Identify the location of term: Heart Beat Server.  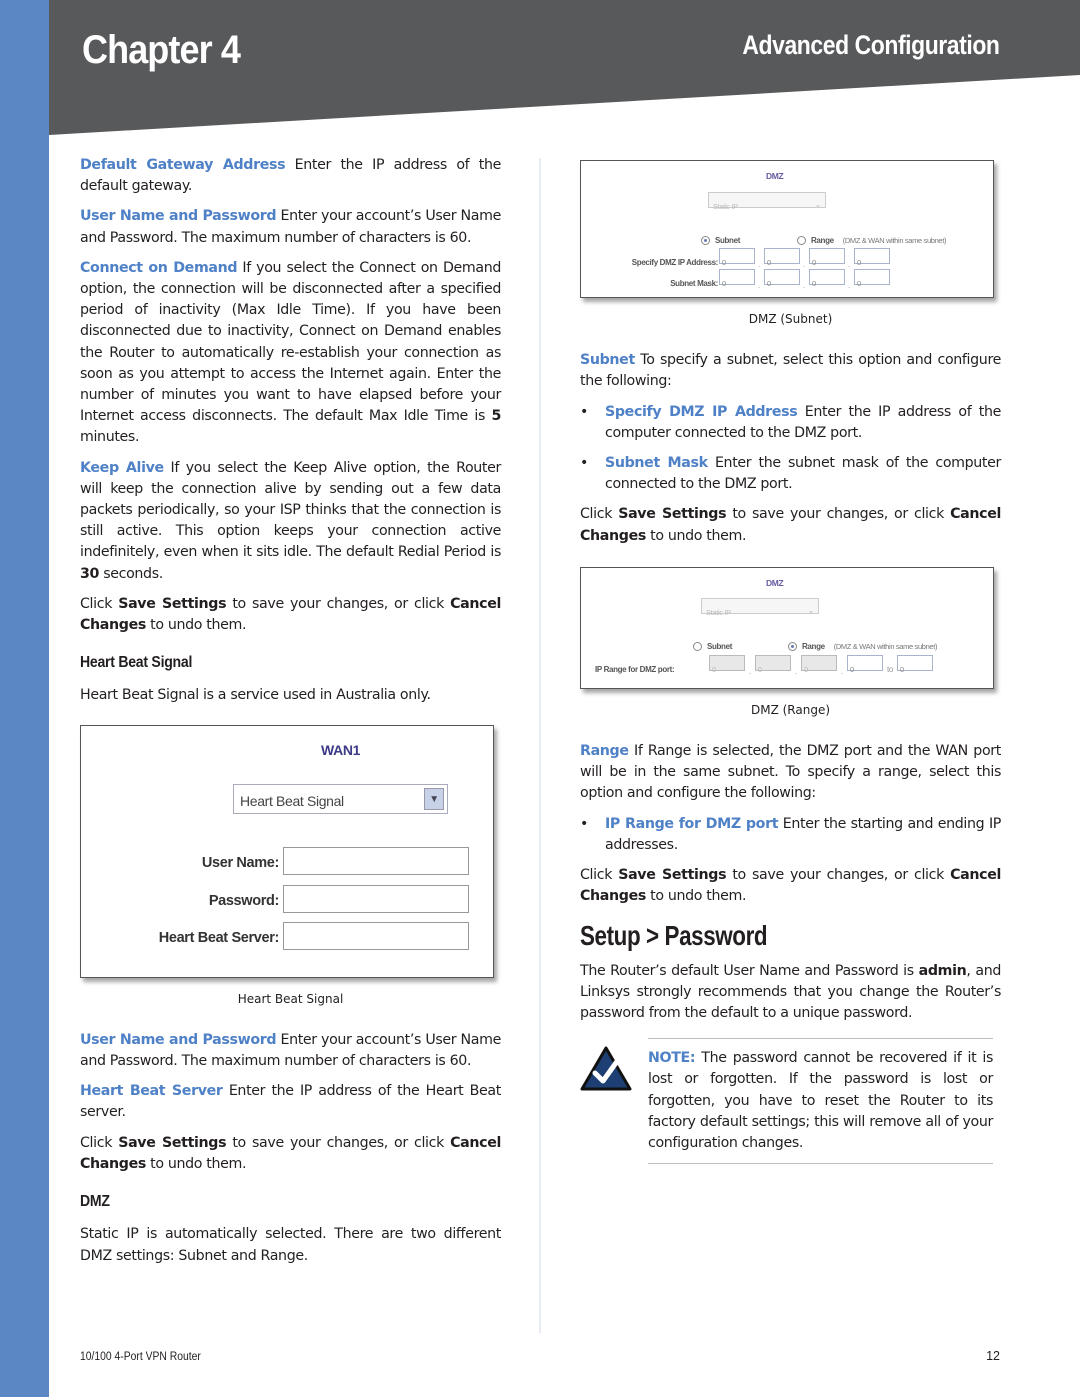
(151, 1091).